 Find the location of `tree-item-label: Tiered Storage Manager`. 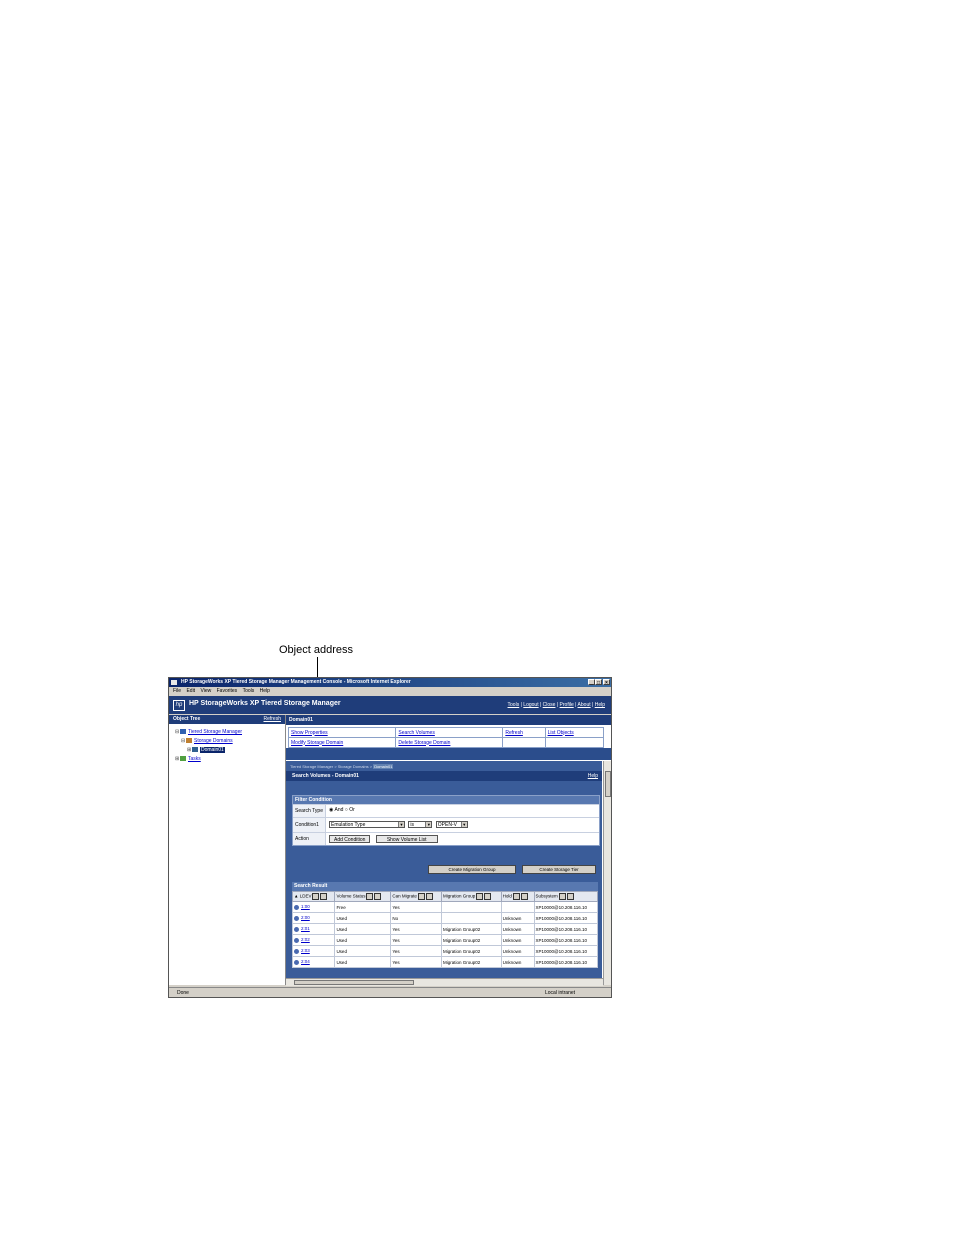

tree-item-label: Tiered Storage Manager is located at coordinates (215, 732).